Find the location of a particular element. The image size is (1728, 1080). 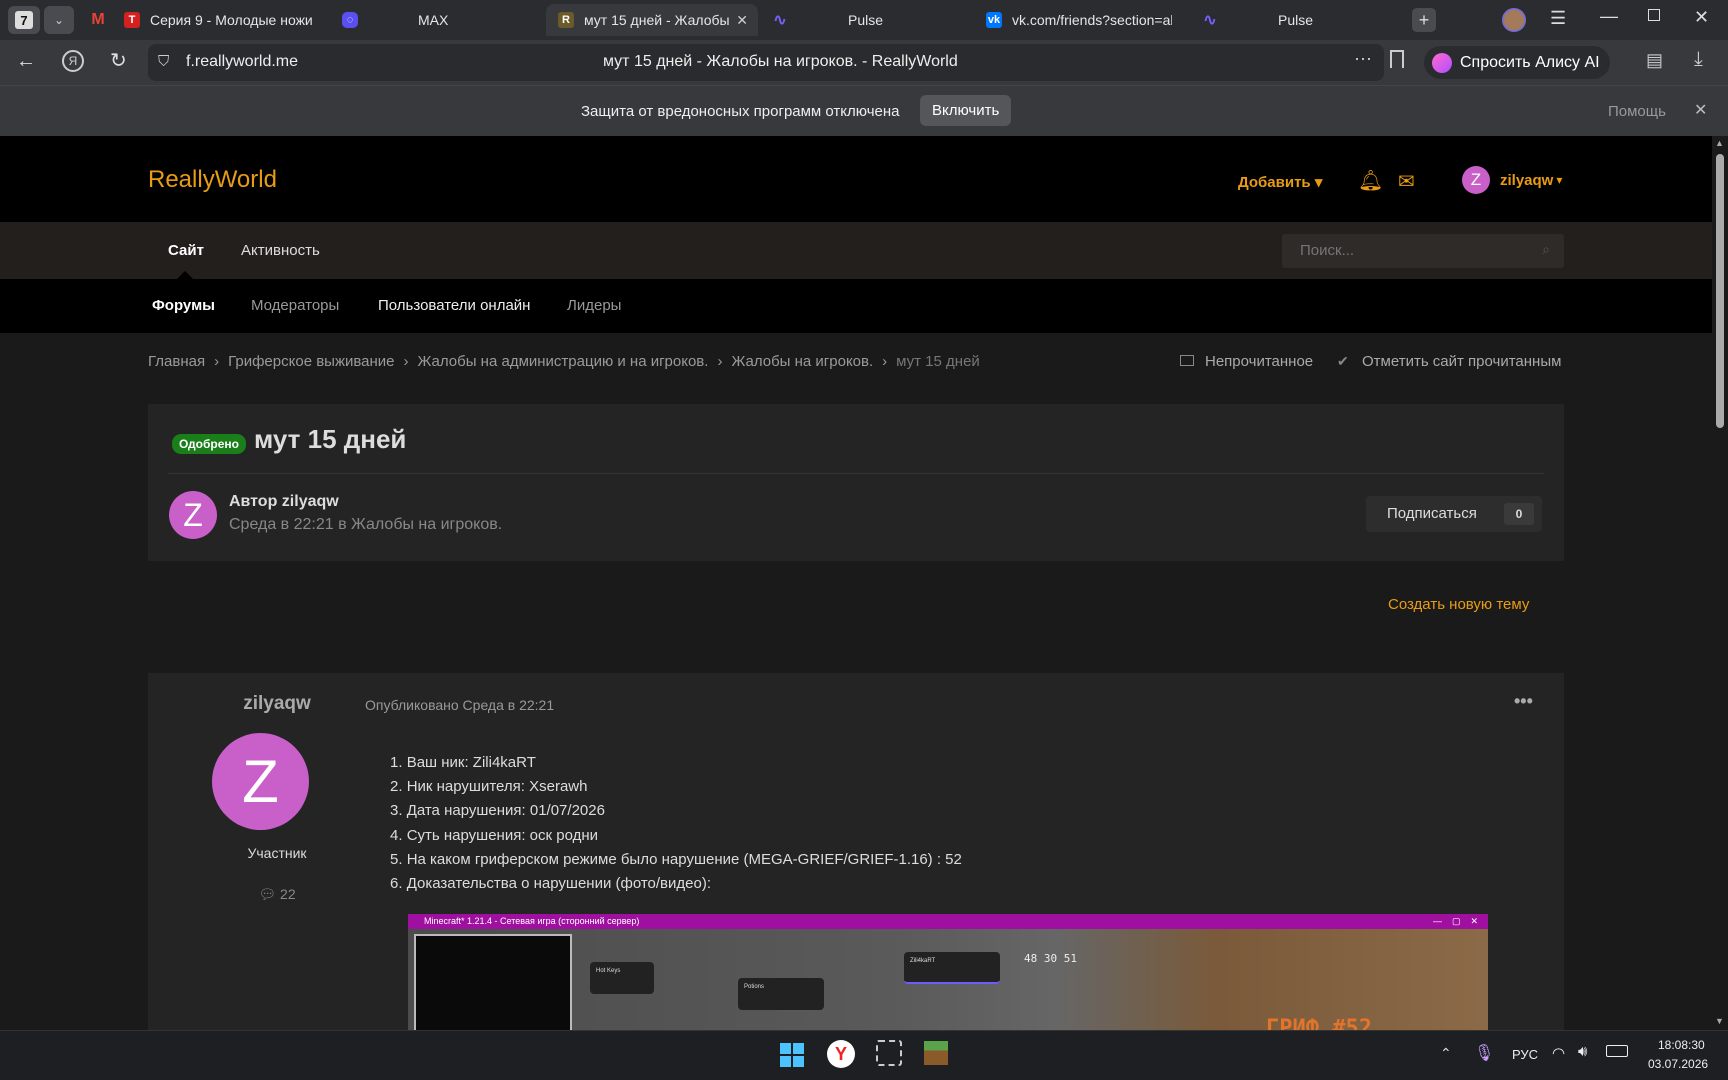

volume-icon: 🔊︎ is located at coordinates (1582, 1051).